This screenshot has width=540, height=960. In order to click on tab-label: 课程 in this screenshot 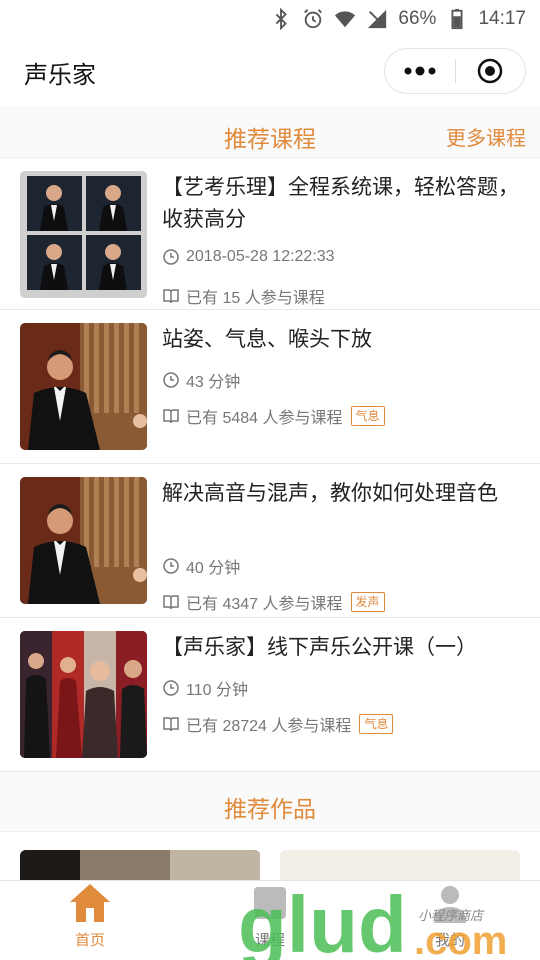, I will do `click(269, 940)`.